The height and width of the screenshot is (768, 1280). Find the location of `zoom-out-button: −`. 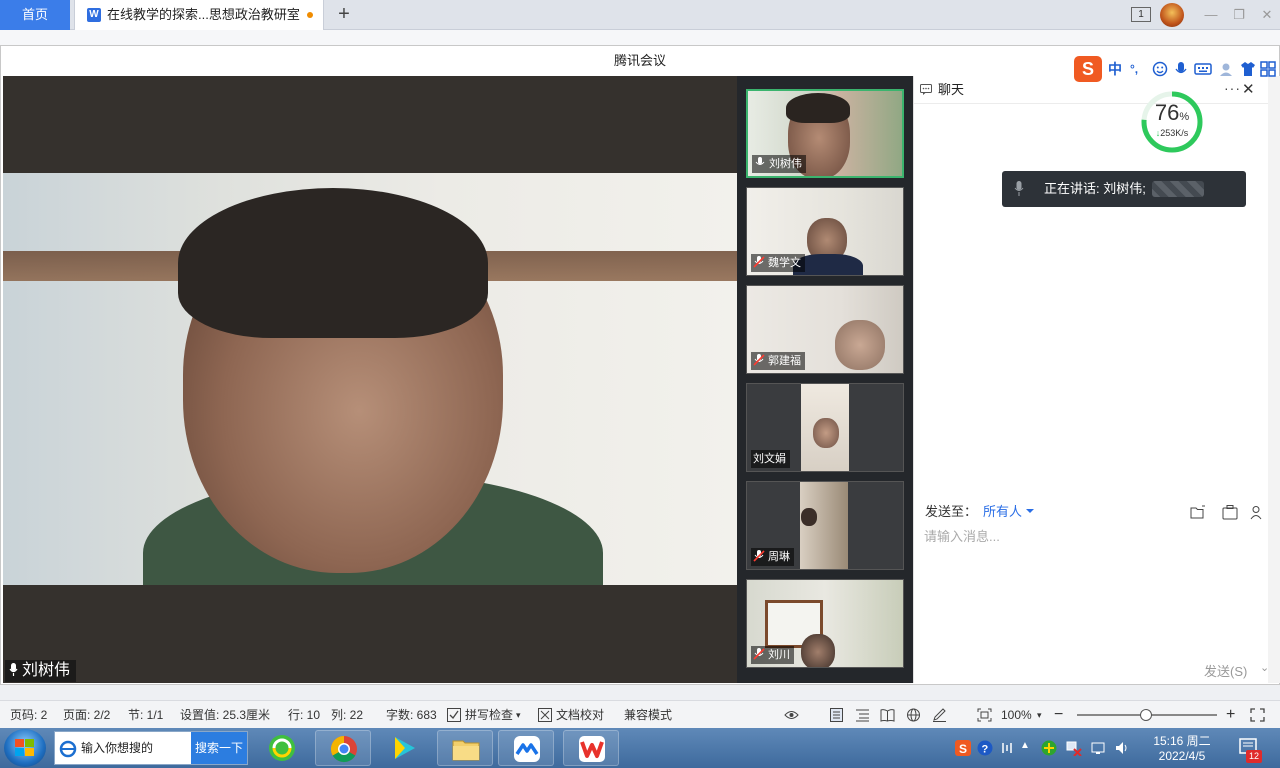

zoom-out-button: − is located at coordinates (1058, 715).